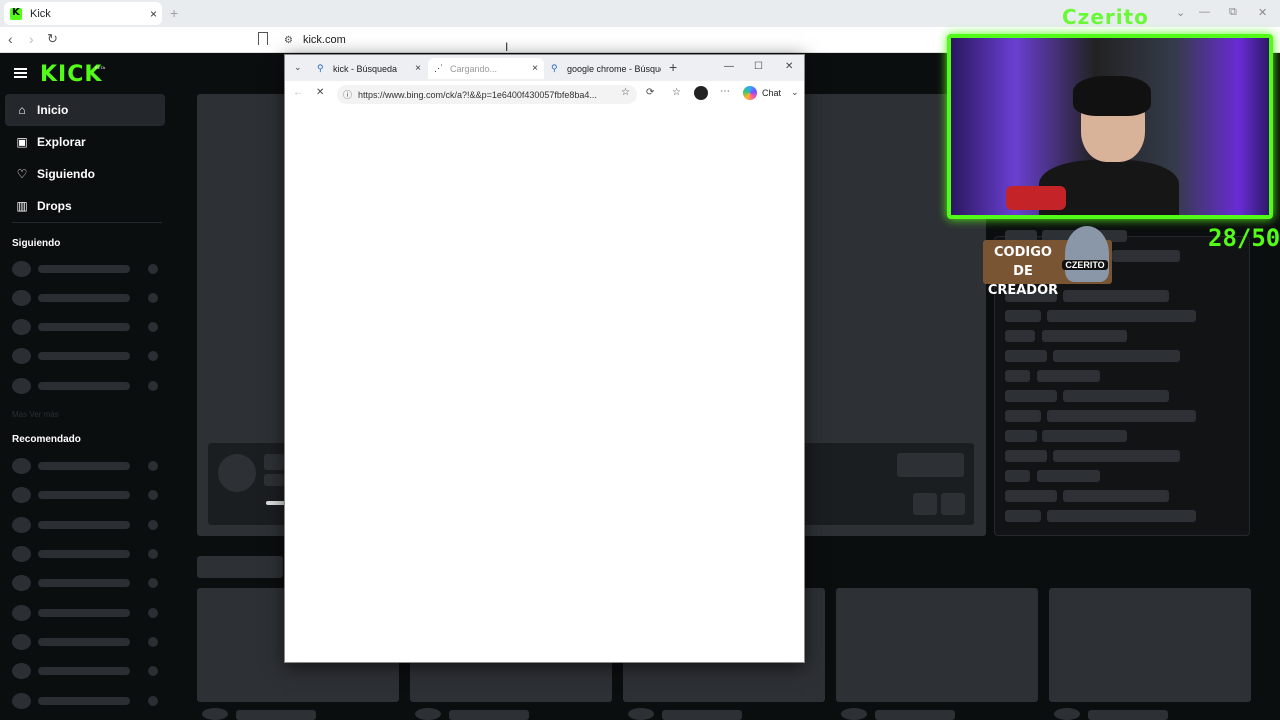 The image size is (1280, 720). I want to click on tab-actions-chevron-icon: ⌄, so click(298, 67).